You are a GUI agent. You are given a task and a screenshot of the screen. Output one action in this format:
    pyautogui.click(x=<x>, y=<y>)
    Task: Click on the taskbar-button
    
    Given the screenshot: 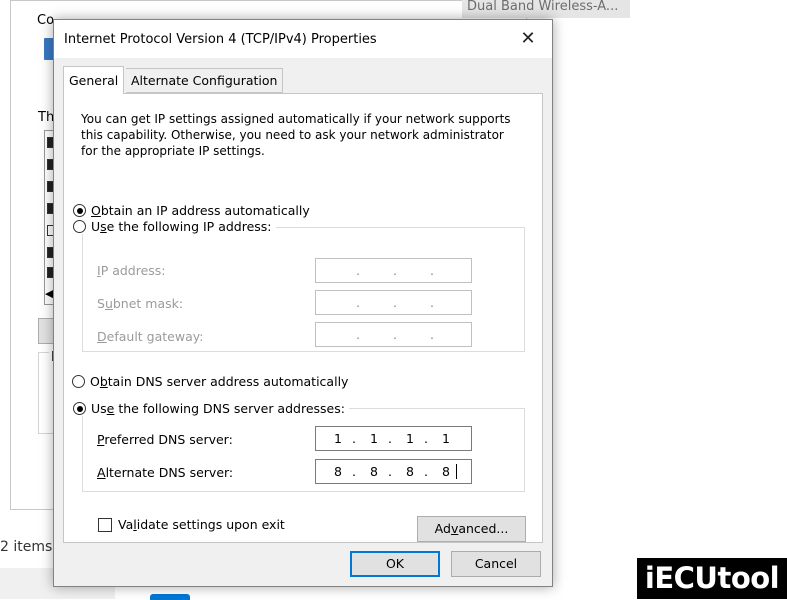 What is the action you would take?
    pyautogui.click(x=170, y=597)
    